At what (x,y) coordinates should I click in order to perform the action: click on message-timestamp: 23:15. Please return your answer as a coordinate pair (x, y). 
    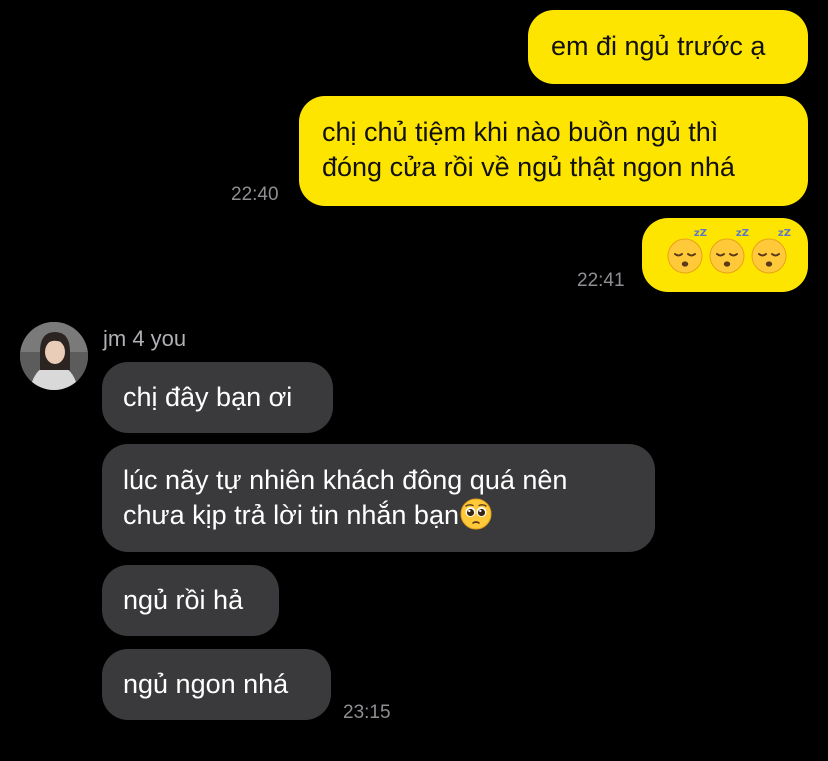
    Looking at the image, I should click on (367, 712).